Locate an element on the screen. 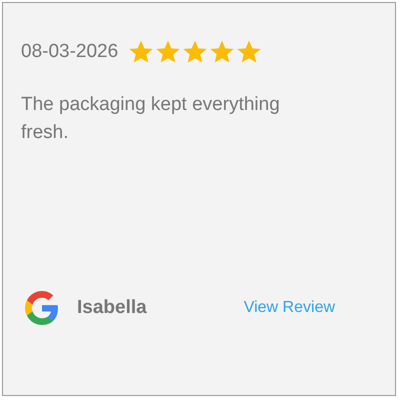  author-name: Isabella is located at coordinates (112, 308).